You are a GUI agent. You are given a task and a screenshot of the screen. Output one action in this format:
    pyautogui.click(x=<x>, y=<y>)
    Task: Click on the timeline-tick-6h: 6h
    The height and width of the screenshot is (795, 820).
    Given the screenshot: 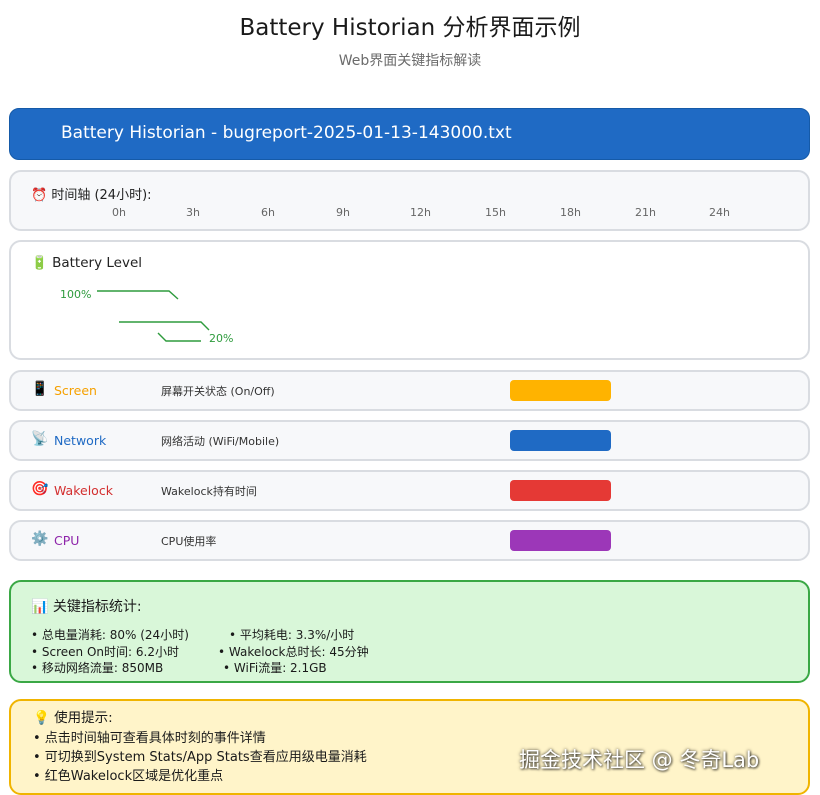 What is the action you would take?
    pyautogui.click(x=268, y=212)
    